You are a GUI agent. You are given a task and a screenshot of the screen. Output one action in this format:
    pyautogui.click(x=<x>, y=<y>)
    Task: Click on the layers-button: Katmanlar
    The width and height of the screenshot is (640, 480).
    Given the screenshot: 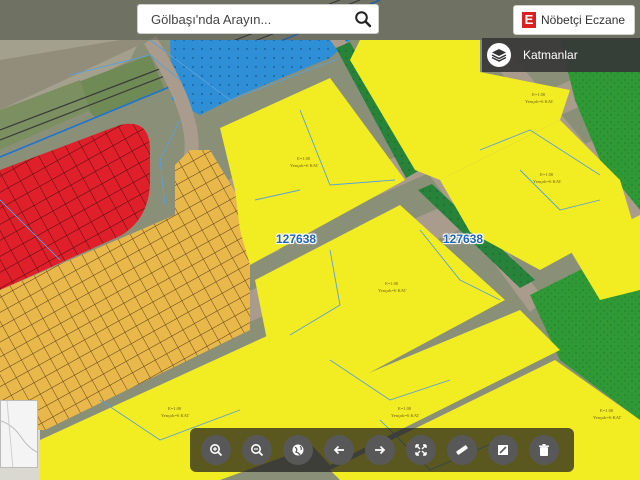 What is the action you would take?
    pyautogui.click(x=561, y=55)
    